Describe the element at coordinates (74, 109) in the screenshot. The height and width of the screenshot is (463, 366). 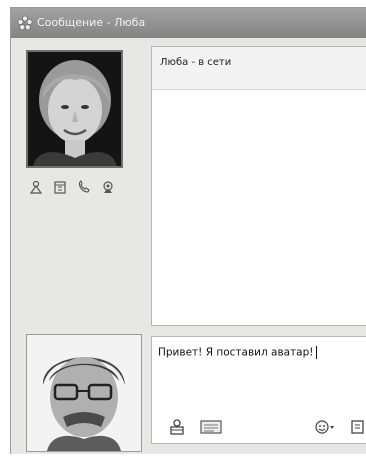
I see `contact-avatar` at that location.